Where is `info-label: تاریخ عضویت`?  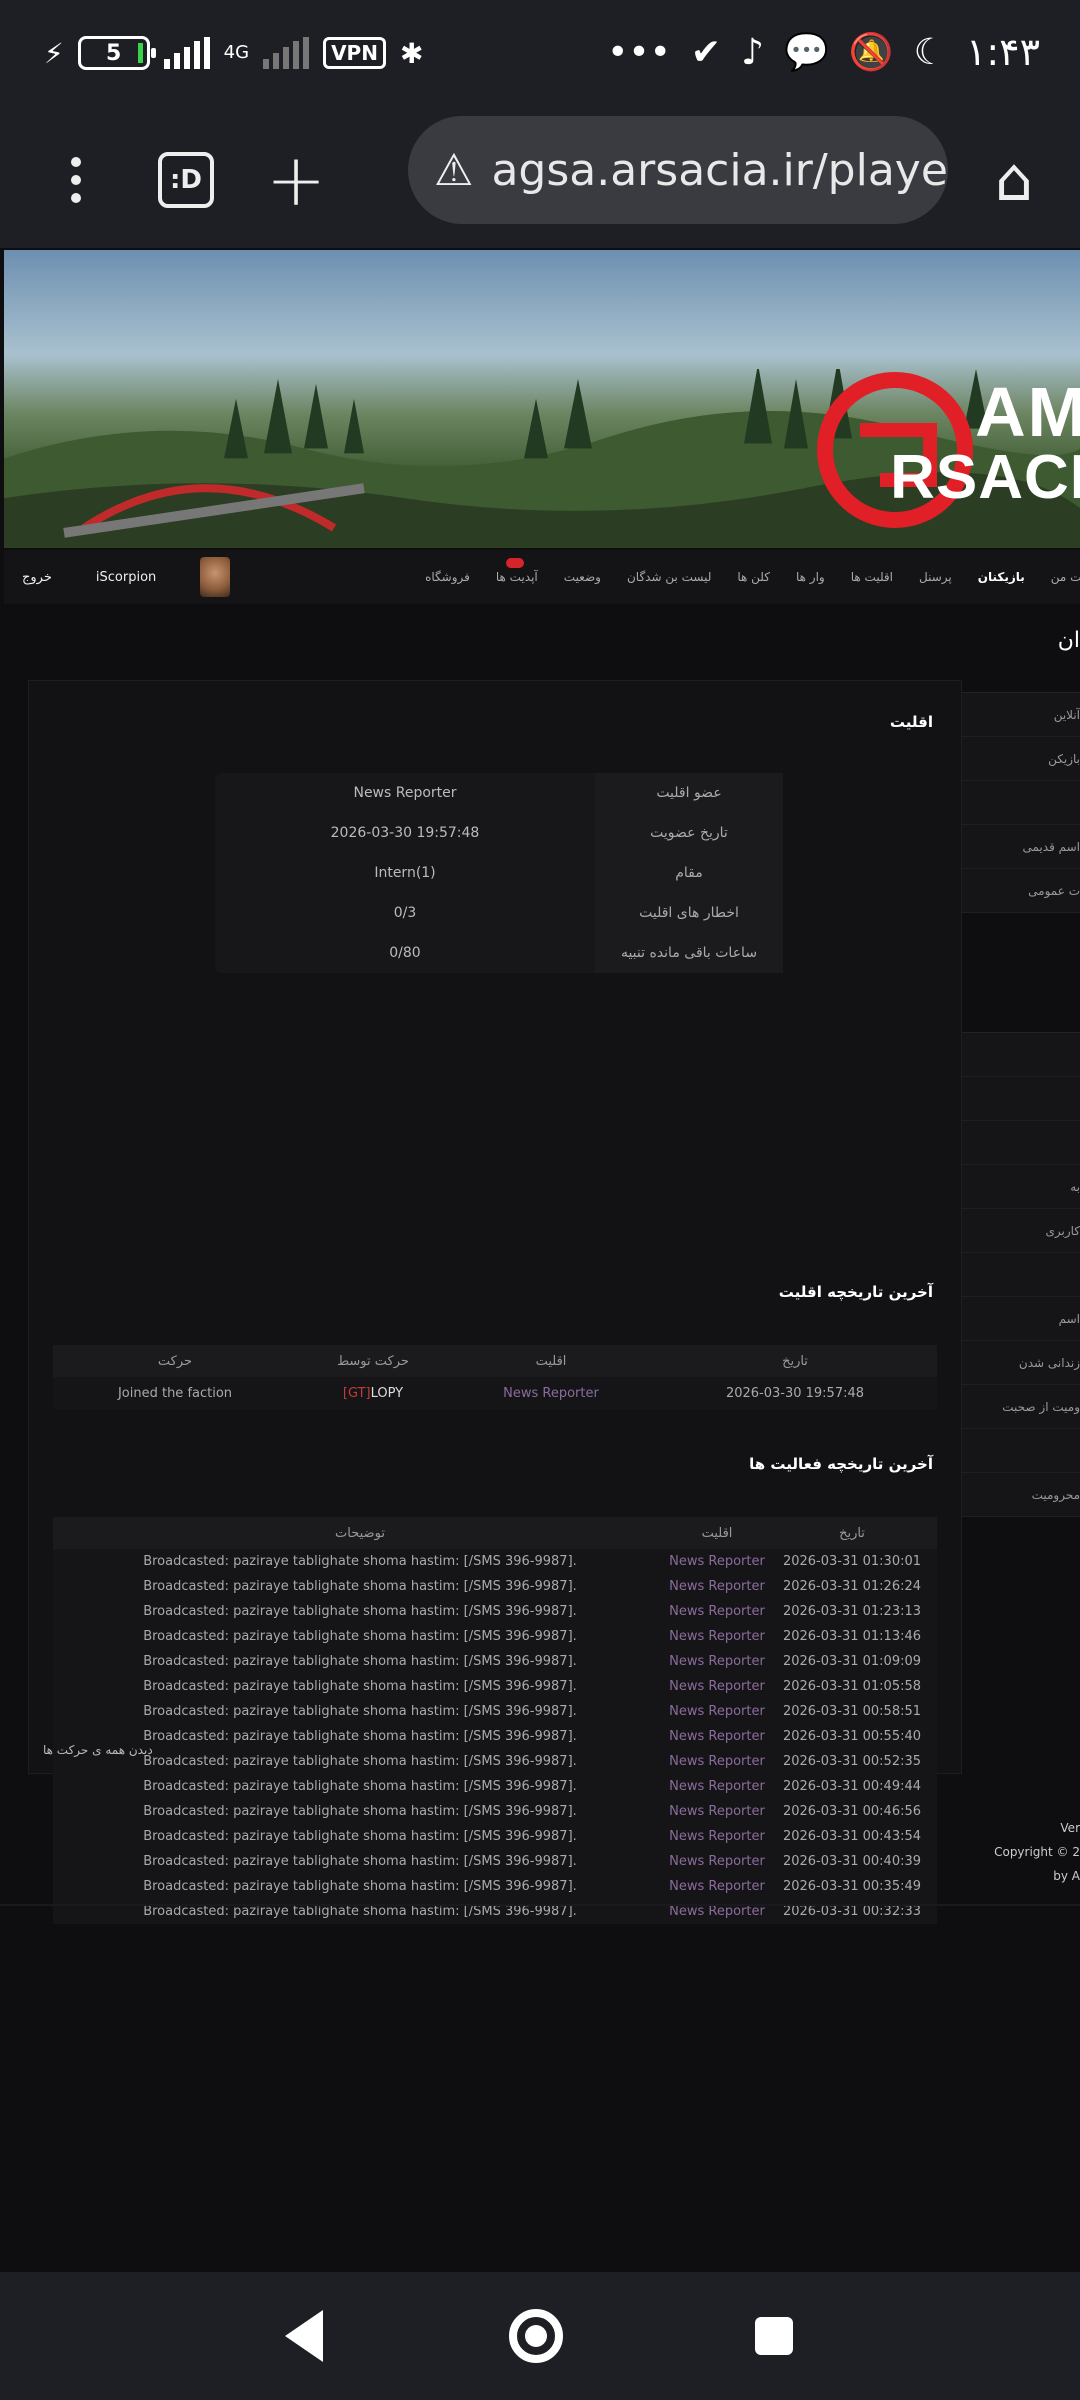
info-label: تاریخ عضویت is located at coordinates (689, 833).